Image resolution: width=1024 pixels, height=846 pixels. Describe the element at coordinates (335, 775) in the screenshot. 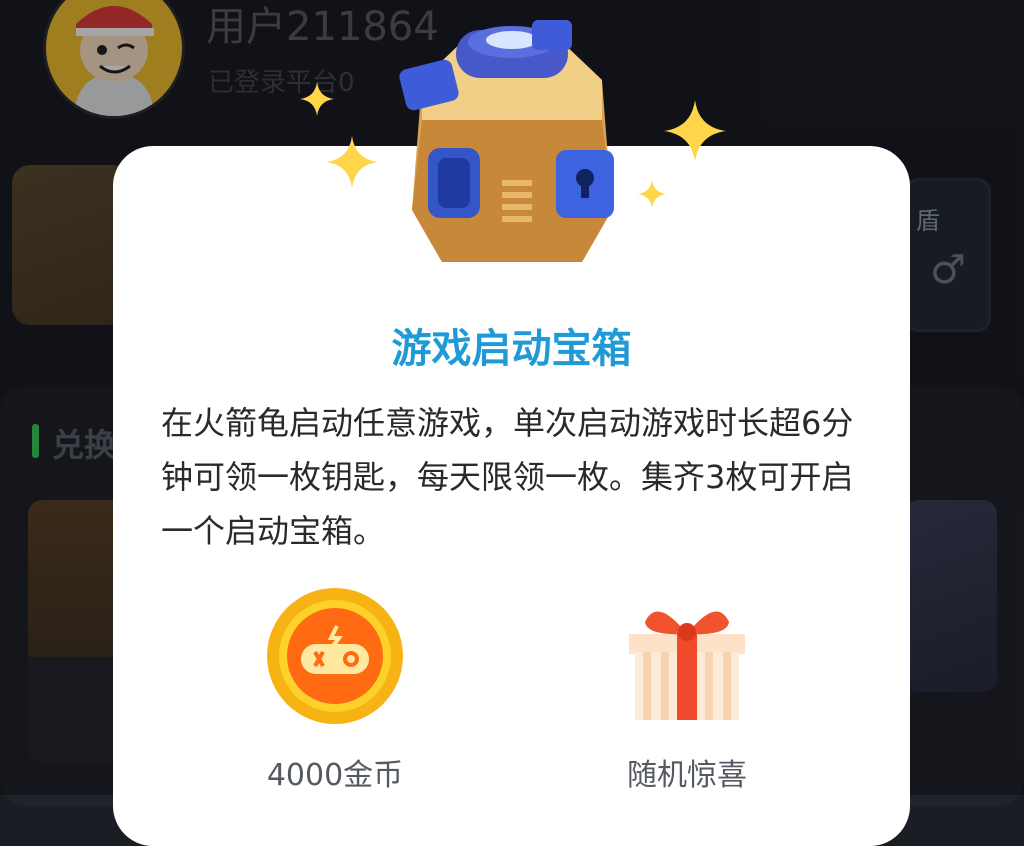

I see `reward-label: 4000金币` at that location.